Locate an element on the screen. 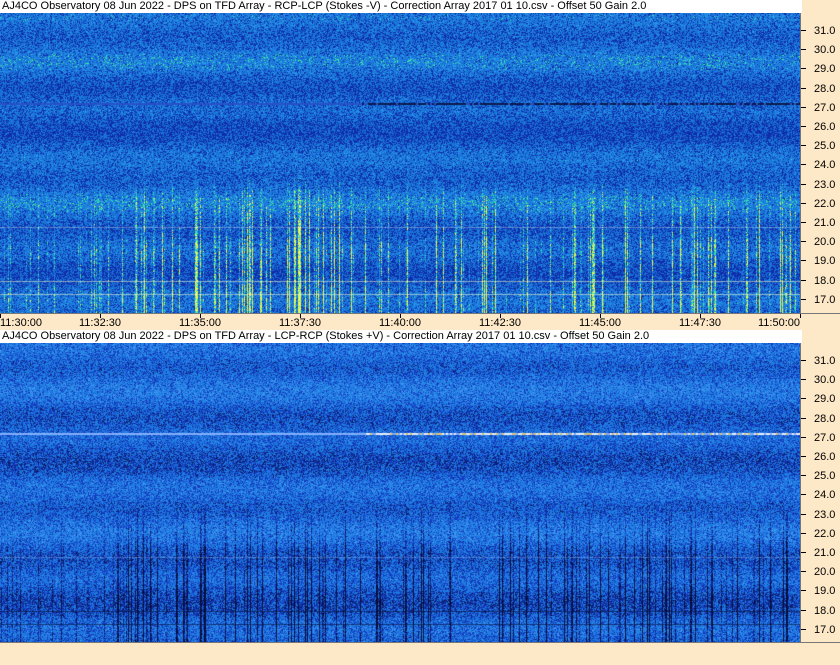 This screenshot has height=665, width=840. time-label: 11:42:30 is located at coordinates (500, 323).